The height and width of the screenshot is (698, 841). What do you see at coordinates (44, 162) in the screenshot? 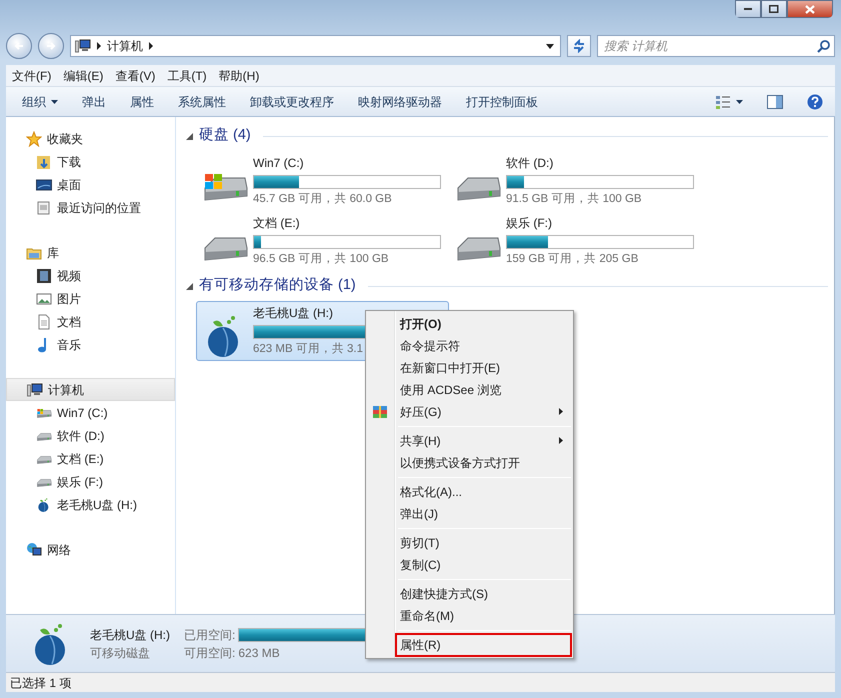
I see `folder-download-icon` at bounding box center [44, 162].